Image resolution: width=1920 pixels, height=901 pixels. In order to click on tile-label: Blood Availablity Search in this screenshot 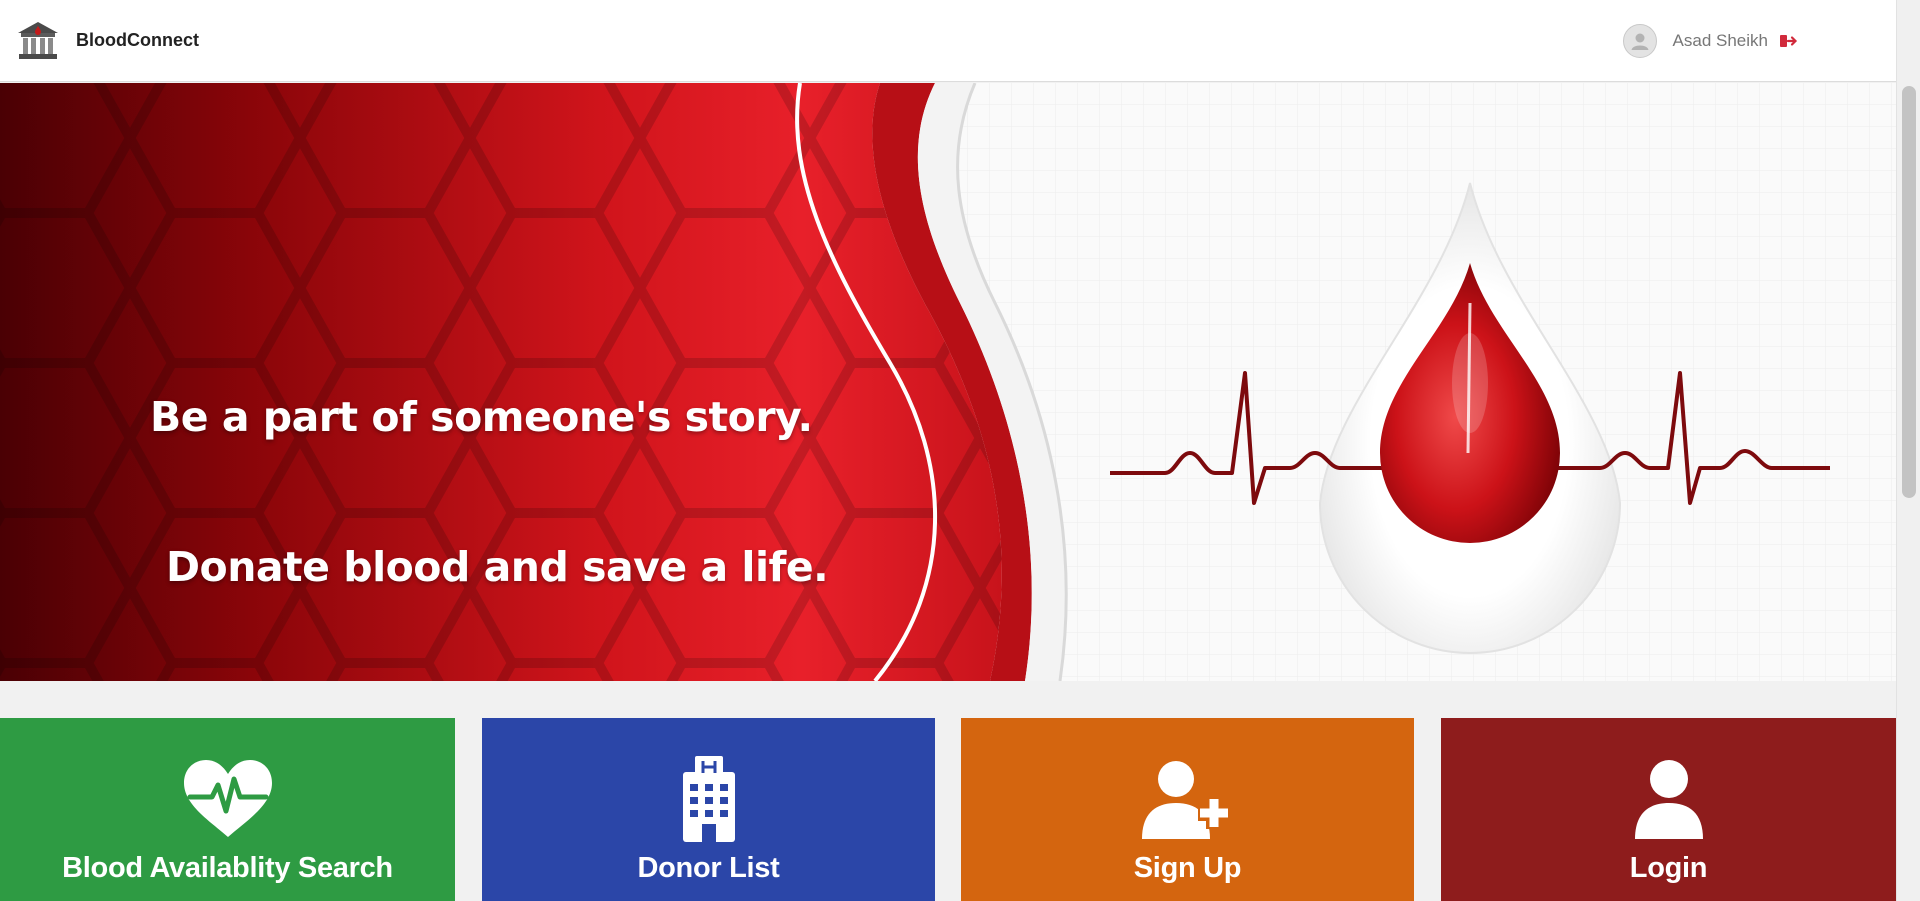, I will do `click(227, 868)`.